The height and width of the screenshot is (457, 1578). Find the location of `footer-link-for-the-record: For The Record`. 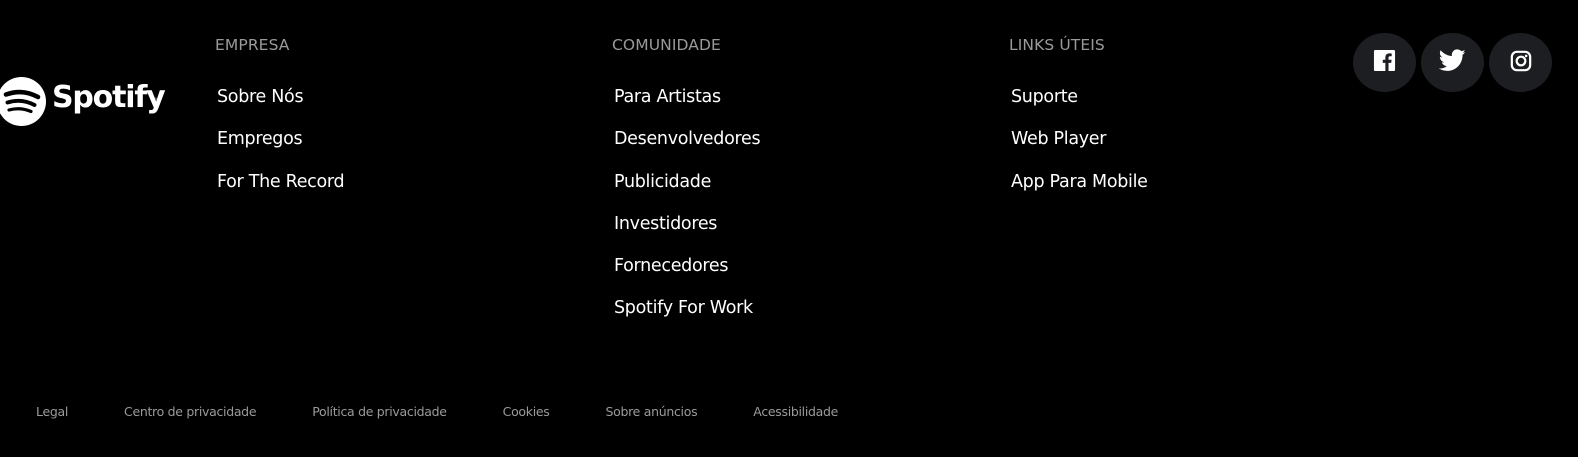

footer-link-for-the-record: For The Record is located at coordinates (281, 192).